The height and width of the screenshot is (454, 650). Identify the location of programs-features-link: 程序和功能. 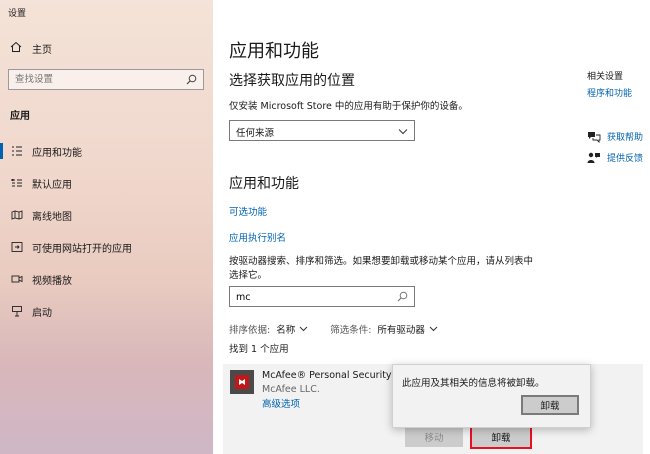
(609, 92).